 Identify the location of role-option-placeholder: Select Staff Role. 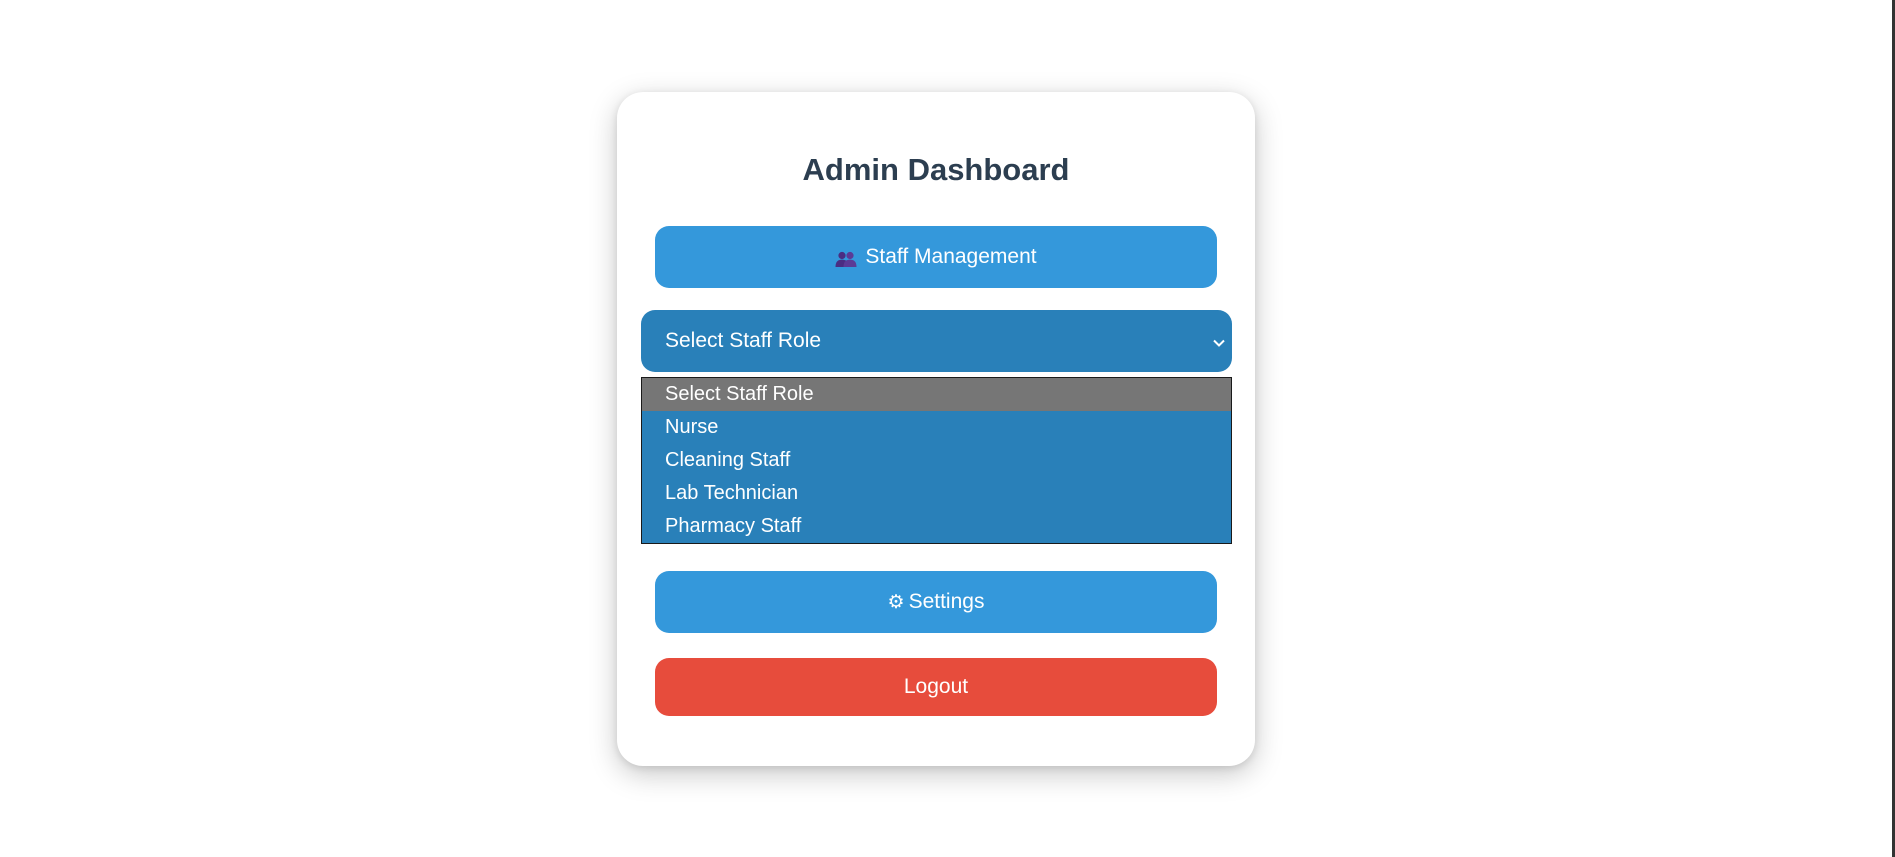
(936, 394).